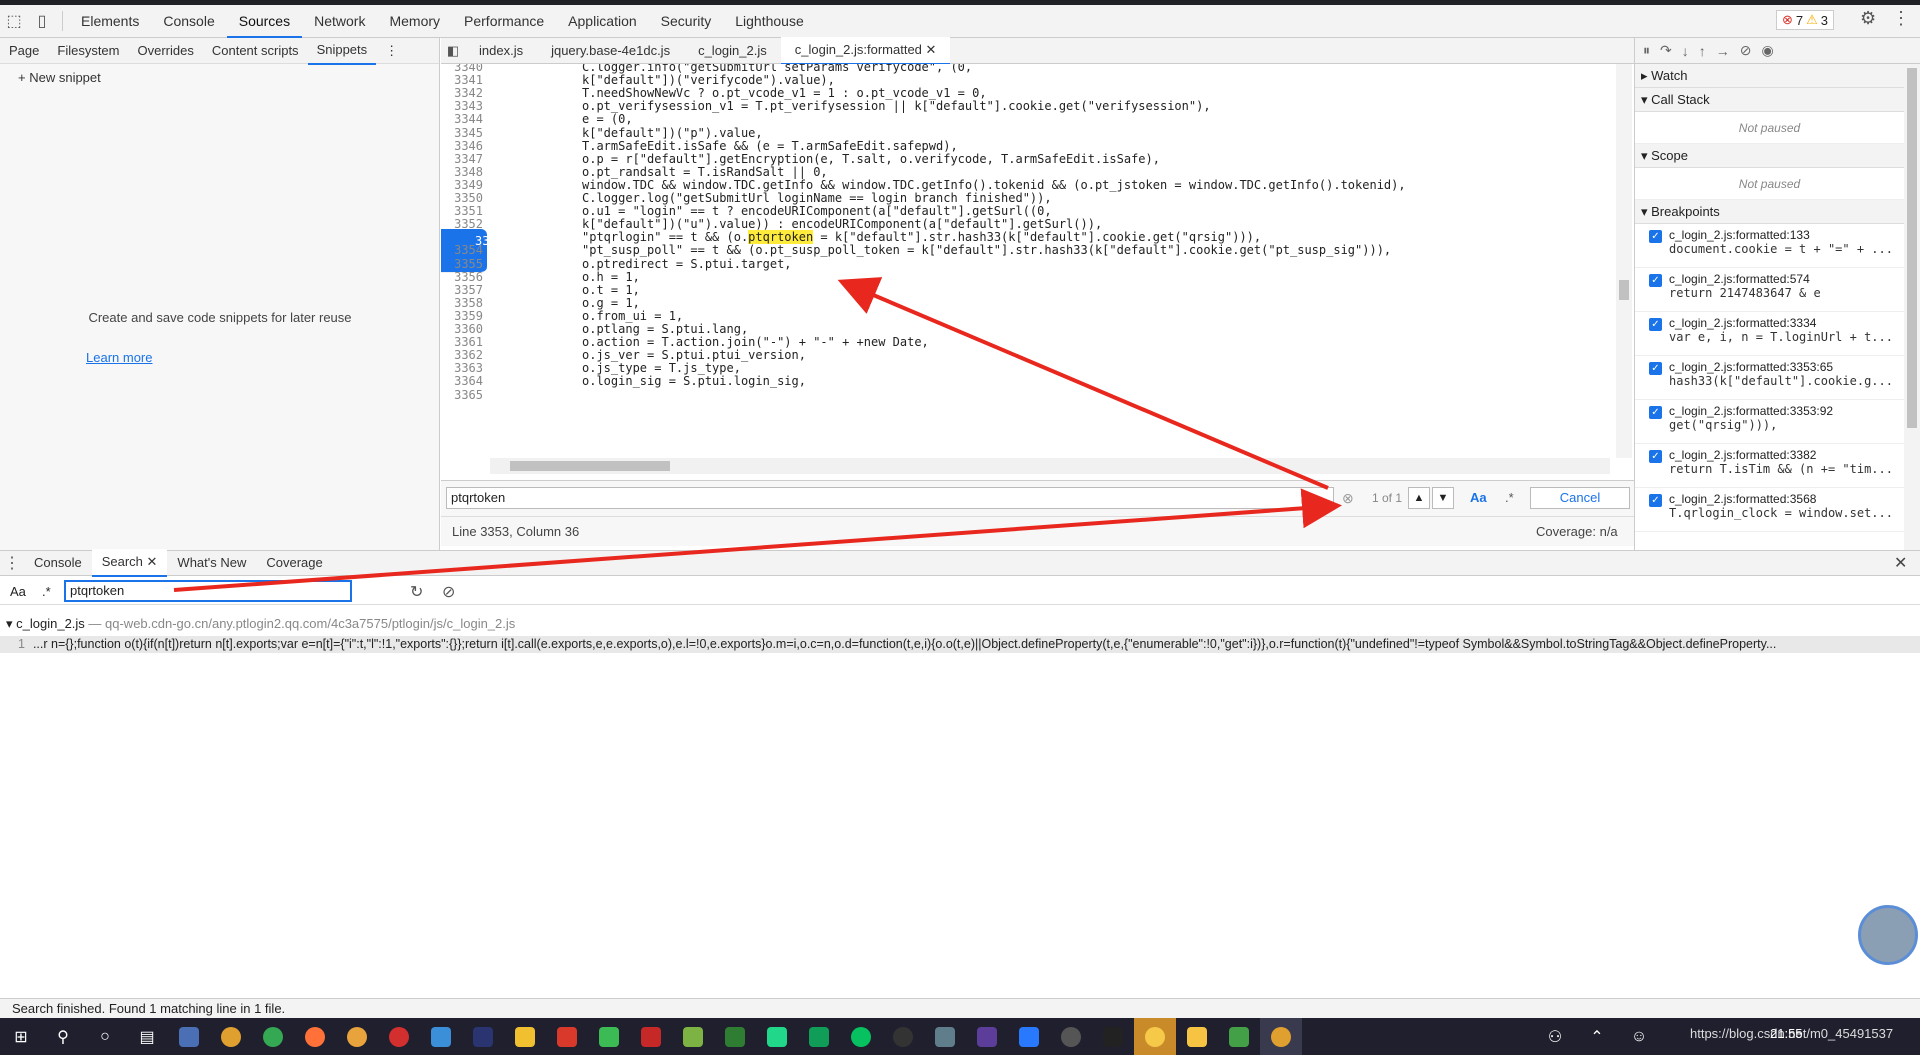 This screenshot has height=1055, width=1920. What do you see at coordinates (1555, 1036) in the screenshot?
I see `people-icon: ⚇` at bounding box center [1555, 1036].